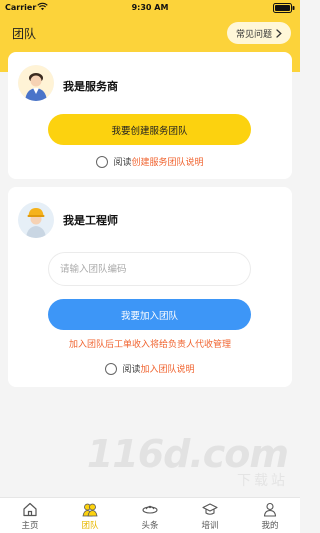  I want to click on battery-icon, so click(284, 8).